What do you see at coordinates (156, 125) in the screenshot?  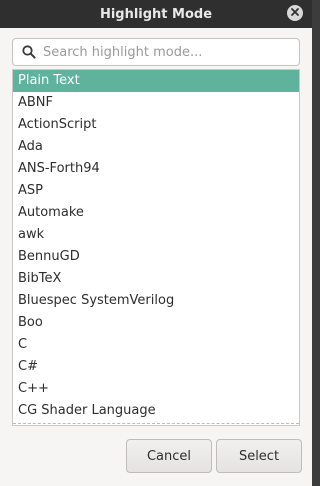 I see `list-item: ActionScript` at bounding box center [156, 125].